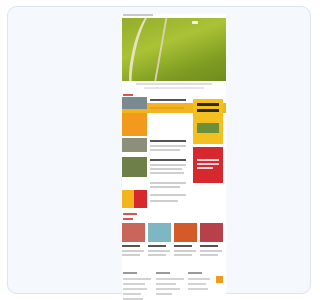 The height and width of the screenshot is (300, 320). I want to click on article-thumb-yellow, so click(128, 199).